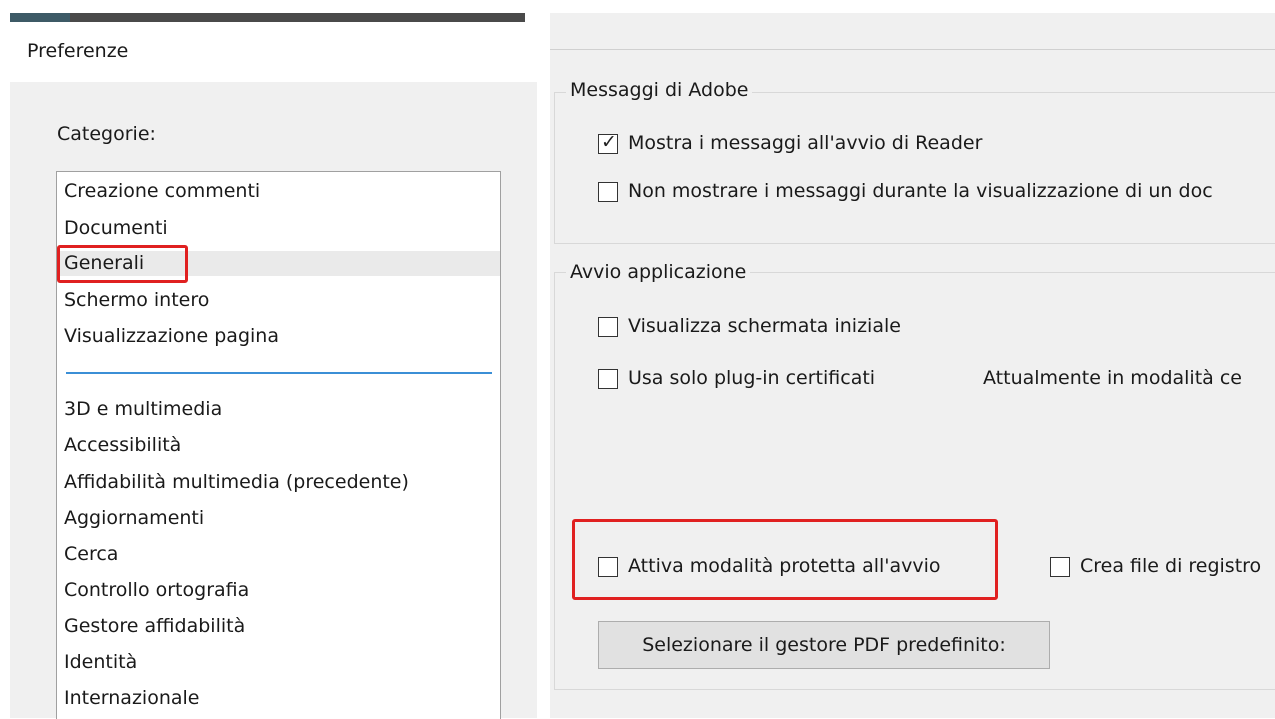 This screenshot has height=719, width=1275. I want to click on highlight-generali, so click(122, 264).